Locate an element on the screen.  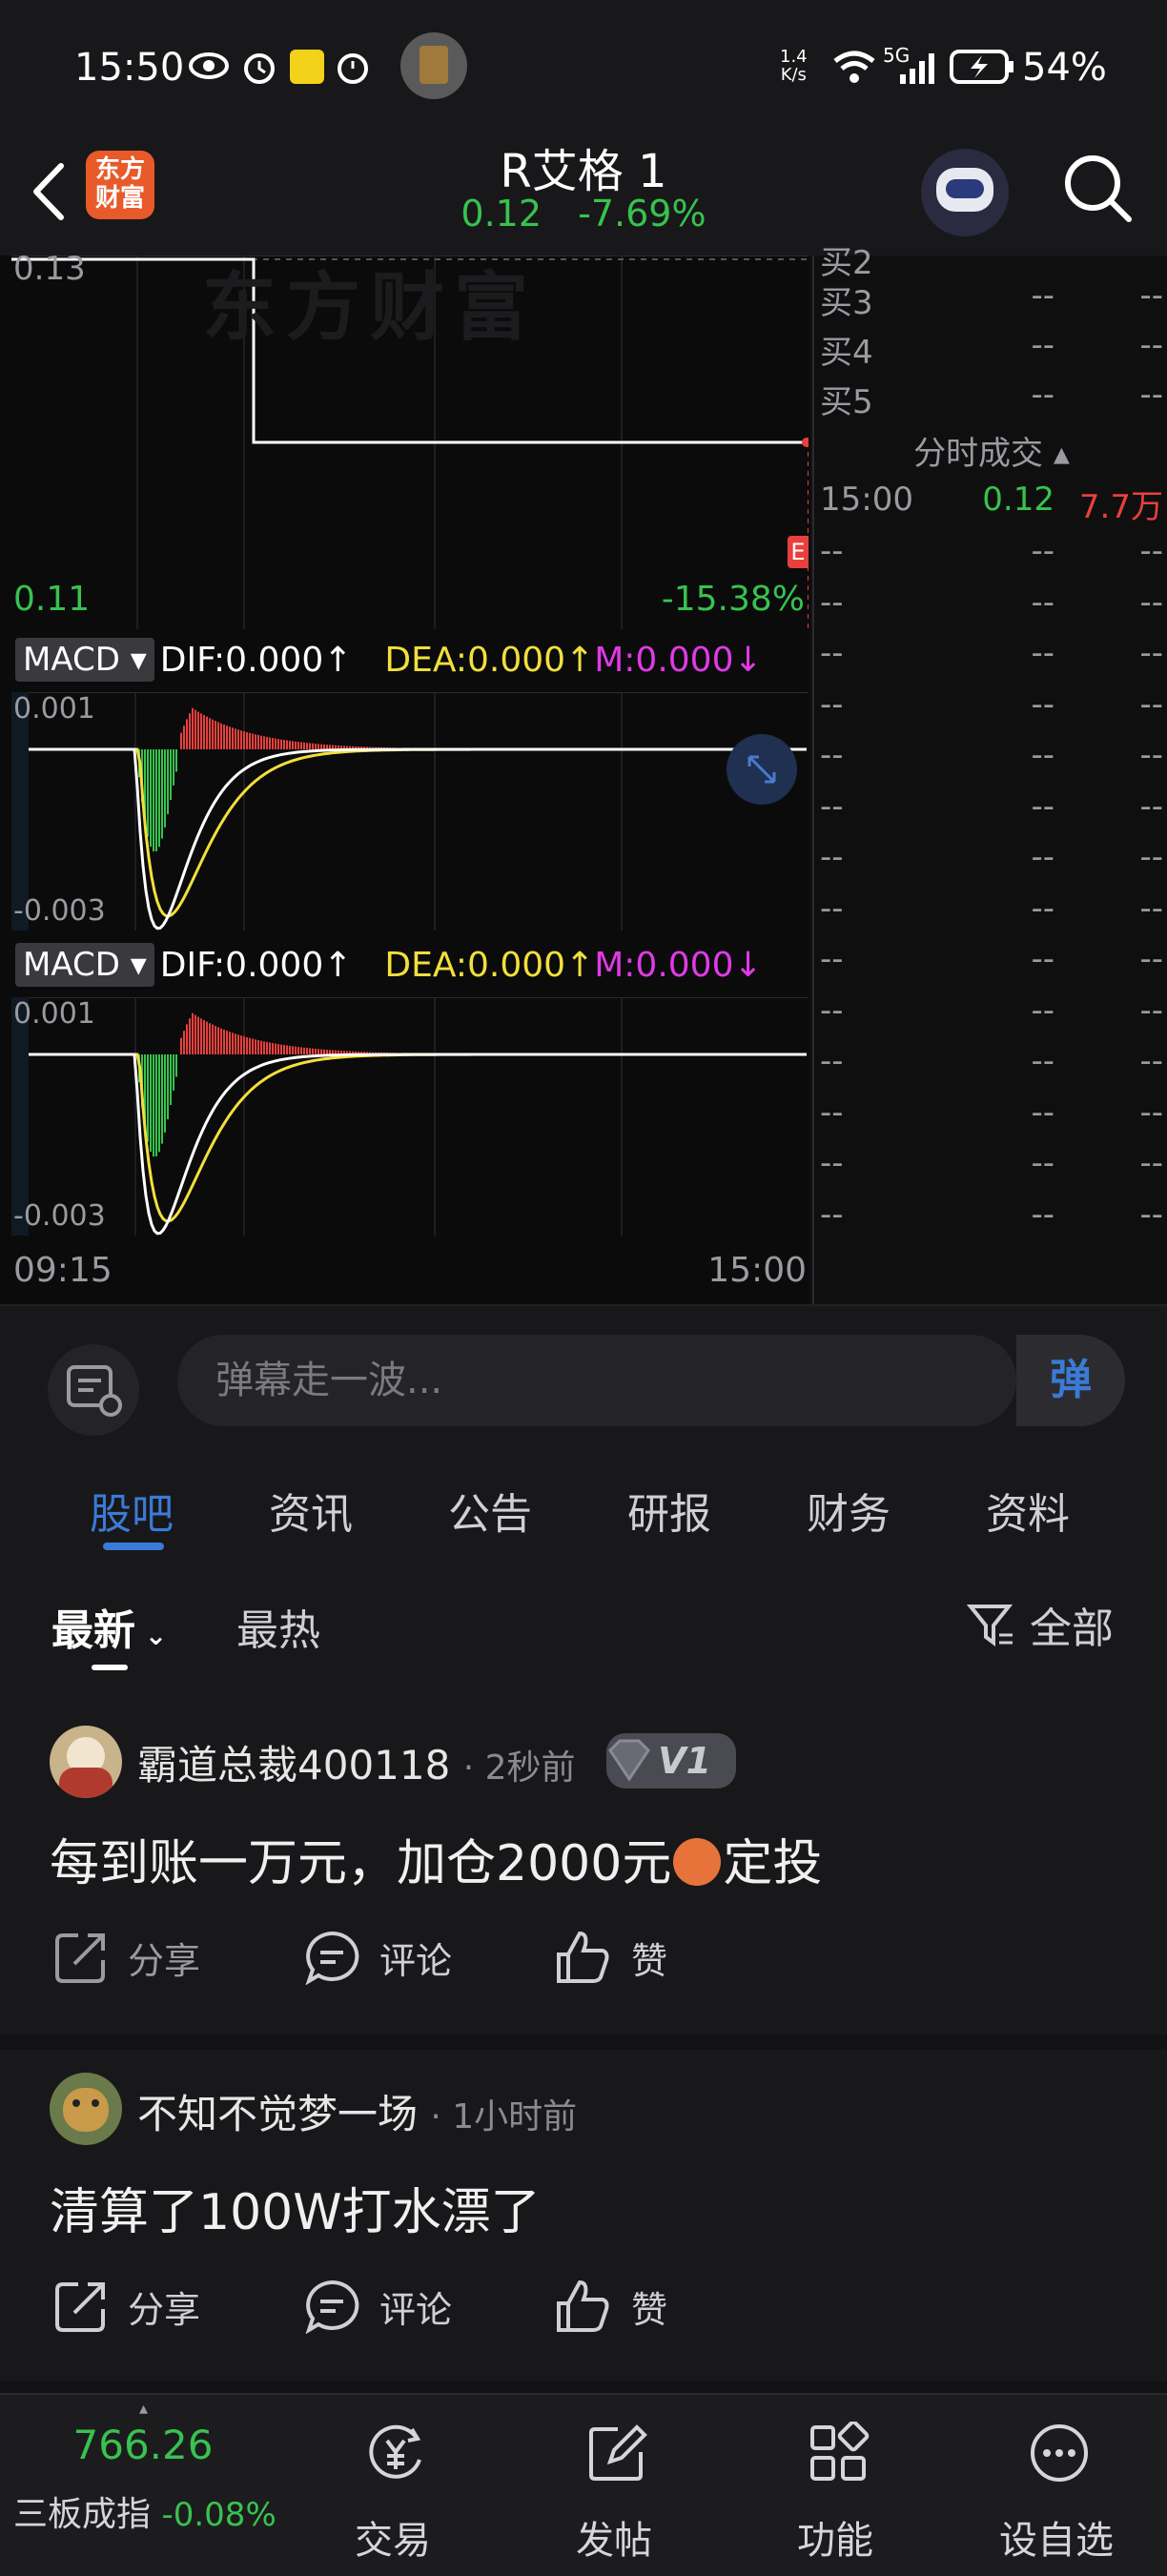
status-bar: 15:50 1.4 K/s 5G 54% is located at coordinates (583, 66).